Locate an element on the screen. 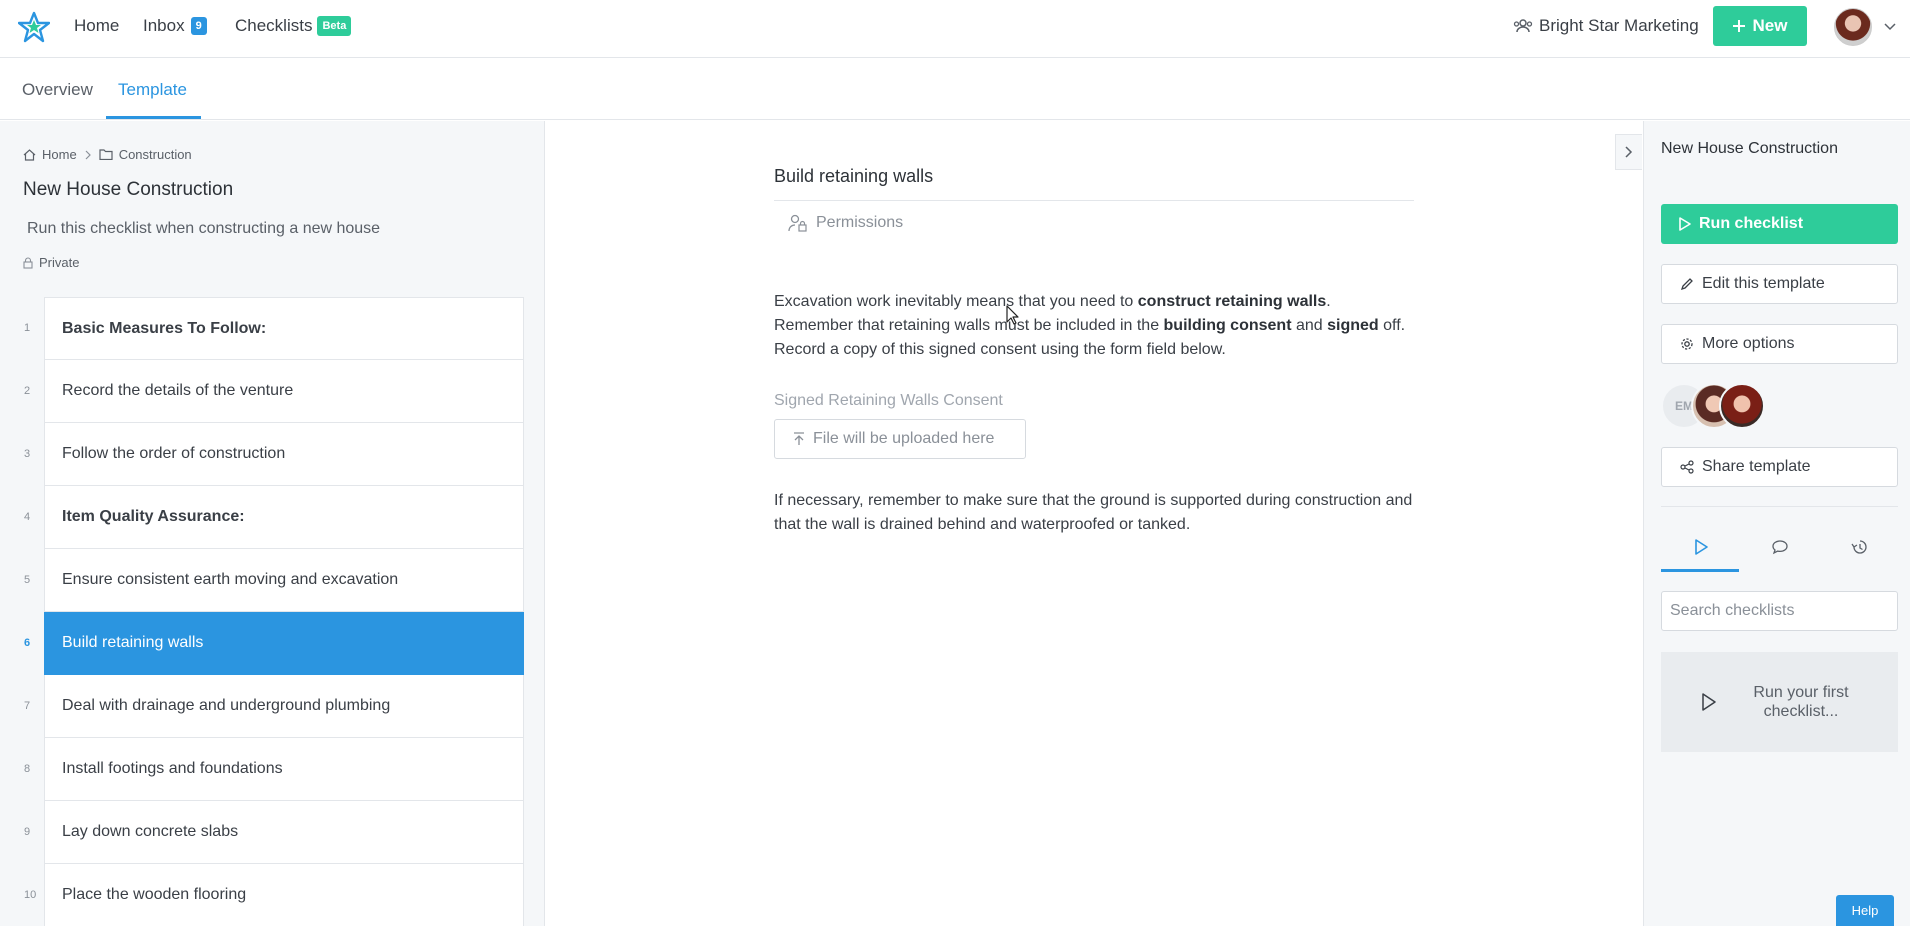 The width and height of the screenshot is (1910, 926). mouse-cursor-icon is located at coordinates (1012, 315).